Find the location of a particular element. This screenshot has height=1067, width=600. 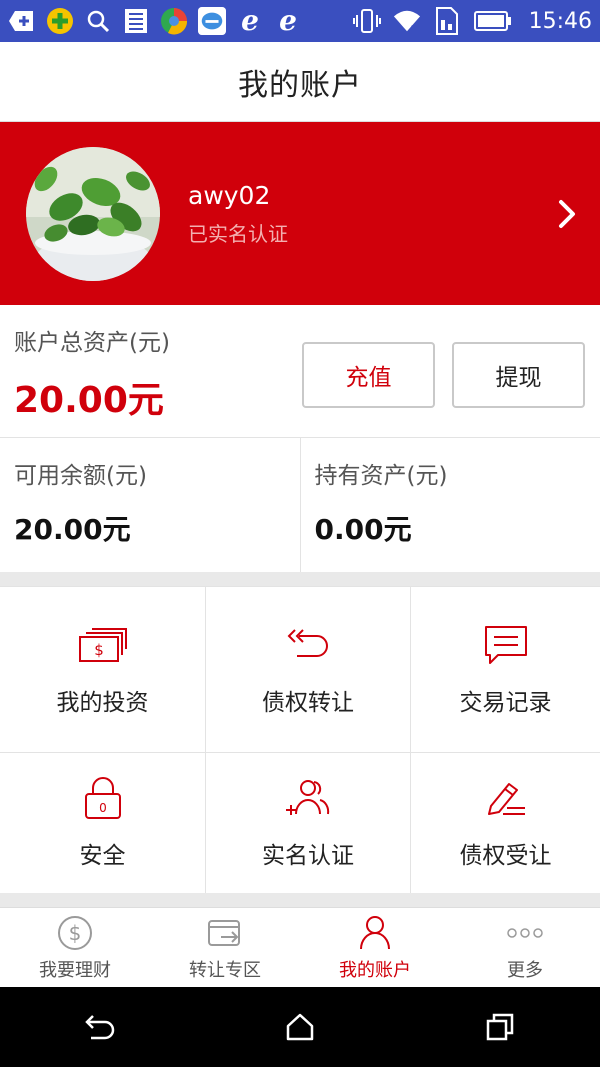

menu-label: 实名认证 is located at coordinates (308, 856).